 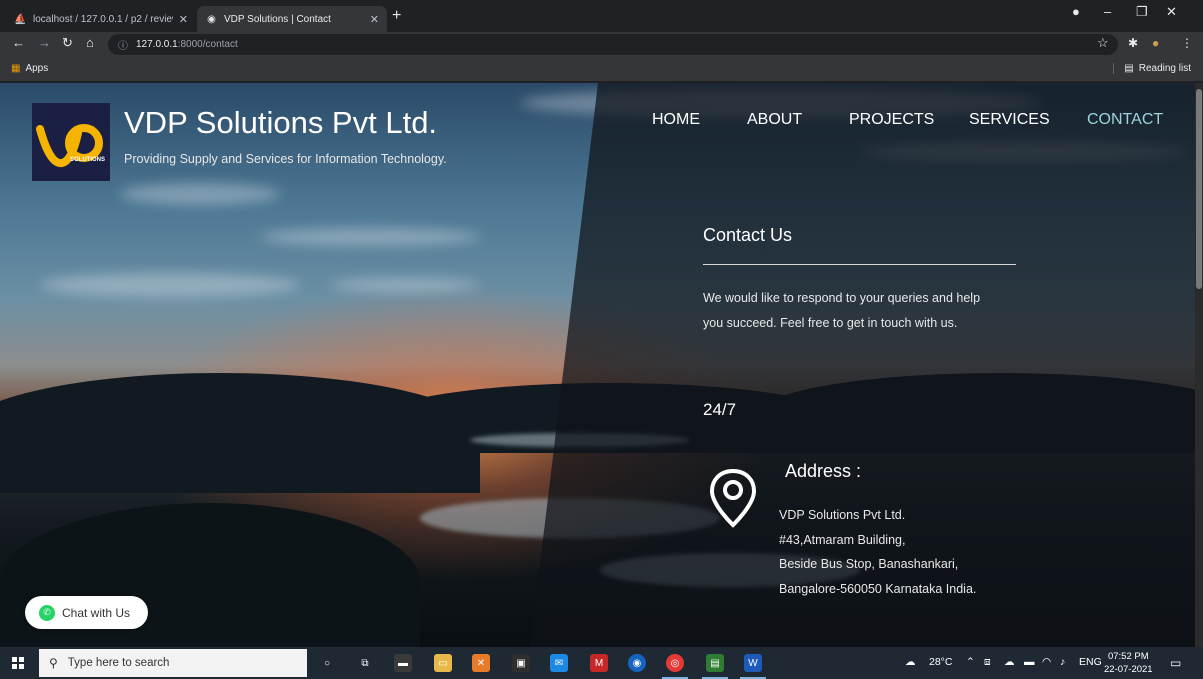 I want to click on word-icon: W, so click(x=753, y=666).